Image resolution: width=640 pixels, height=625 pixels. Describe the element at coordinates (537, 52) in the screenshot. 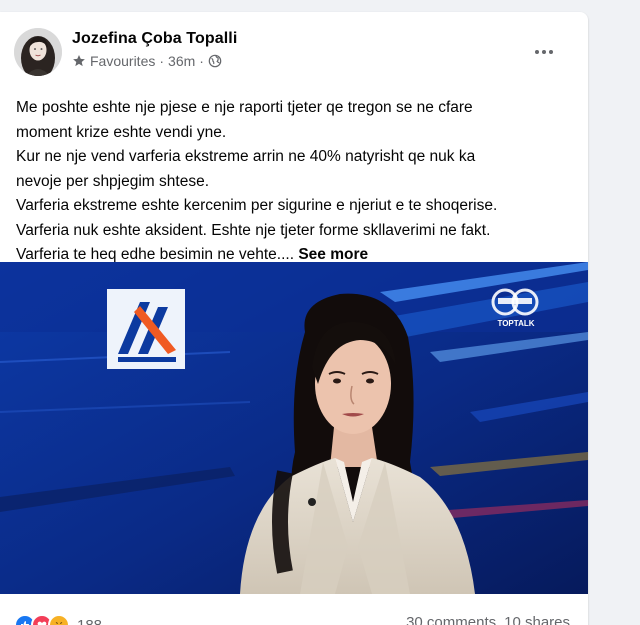

I see `more-options-icon` at that location.